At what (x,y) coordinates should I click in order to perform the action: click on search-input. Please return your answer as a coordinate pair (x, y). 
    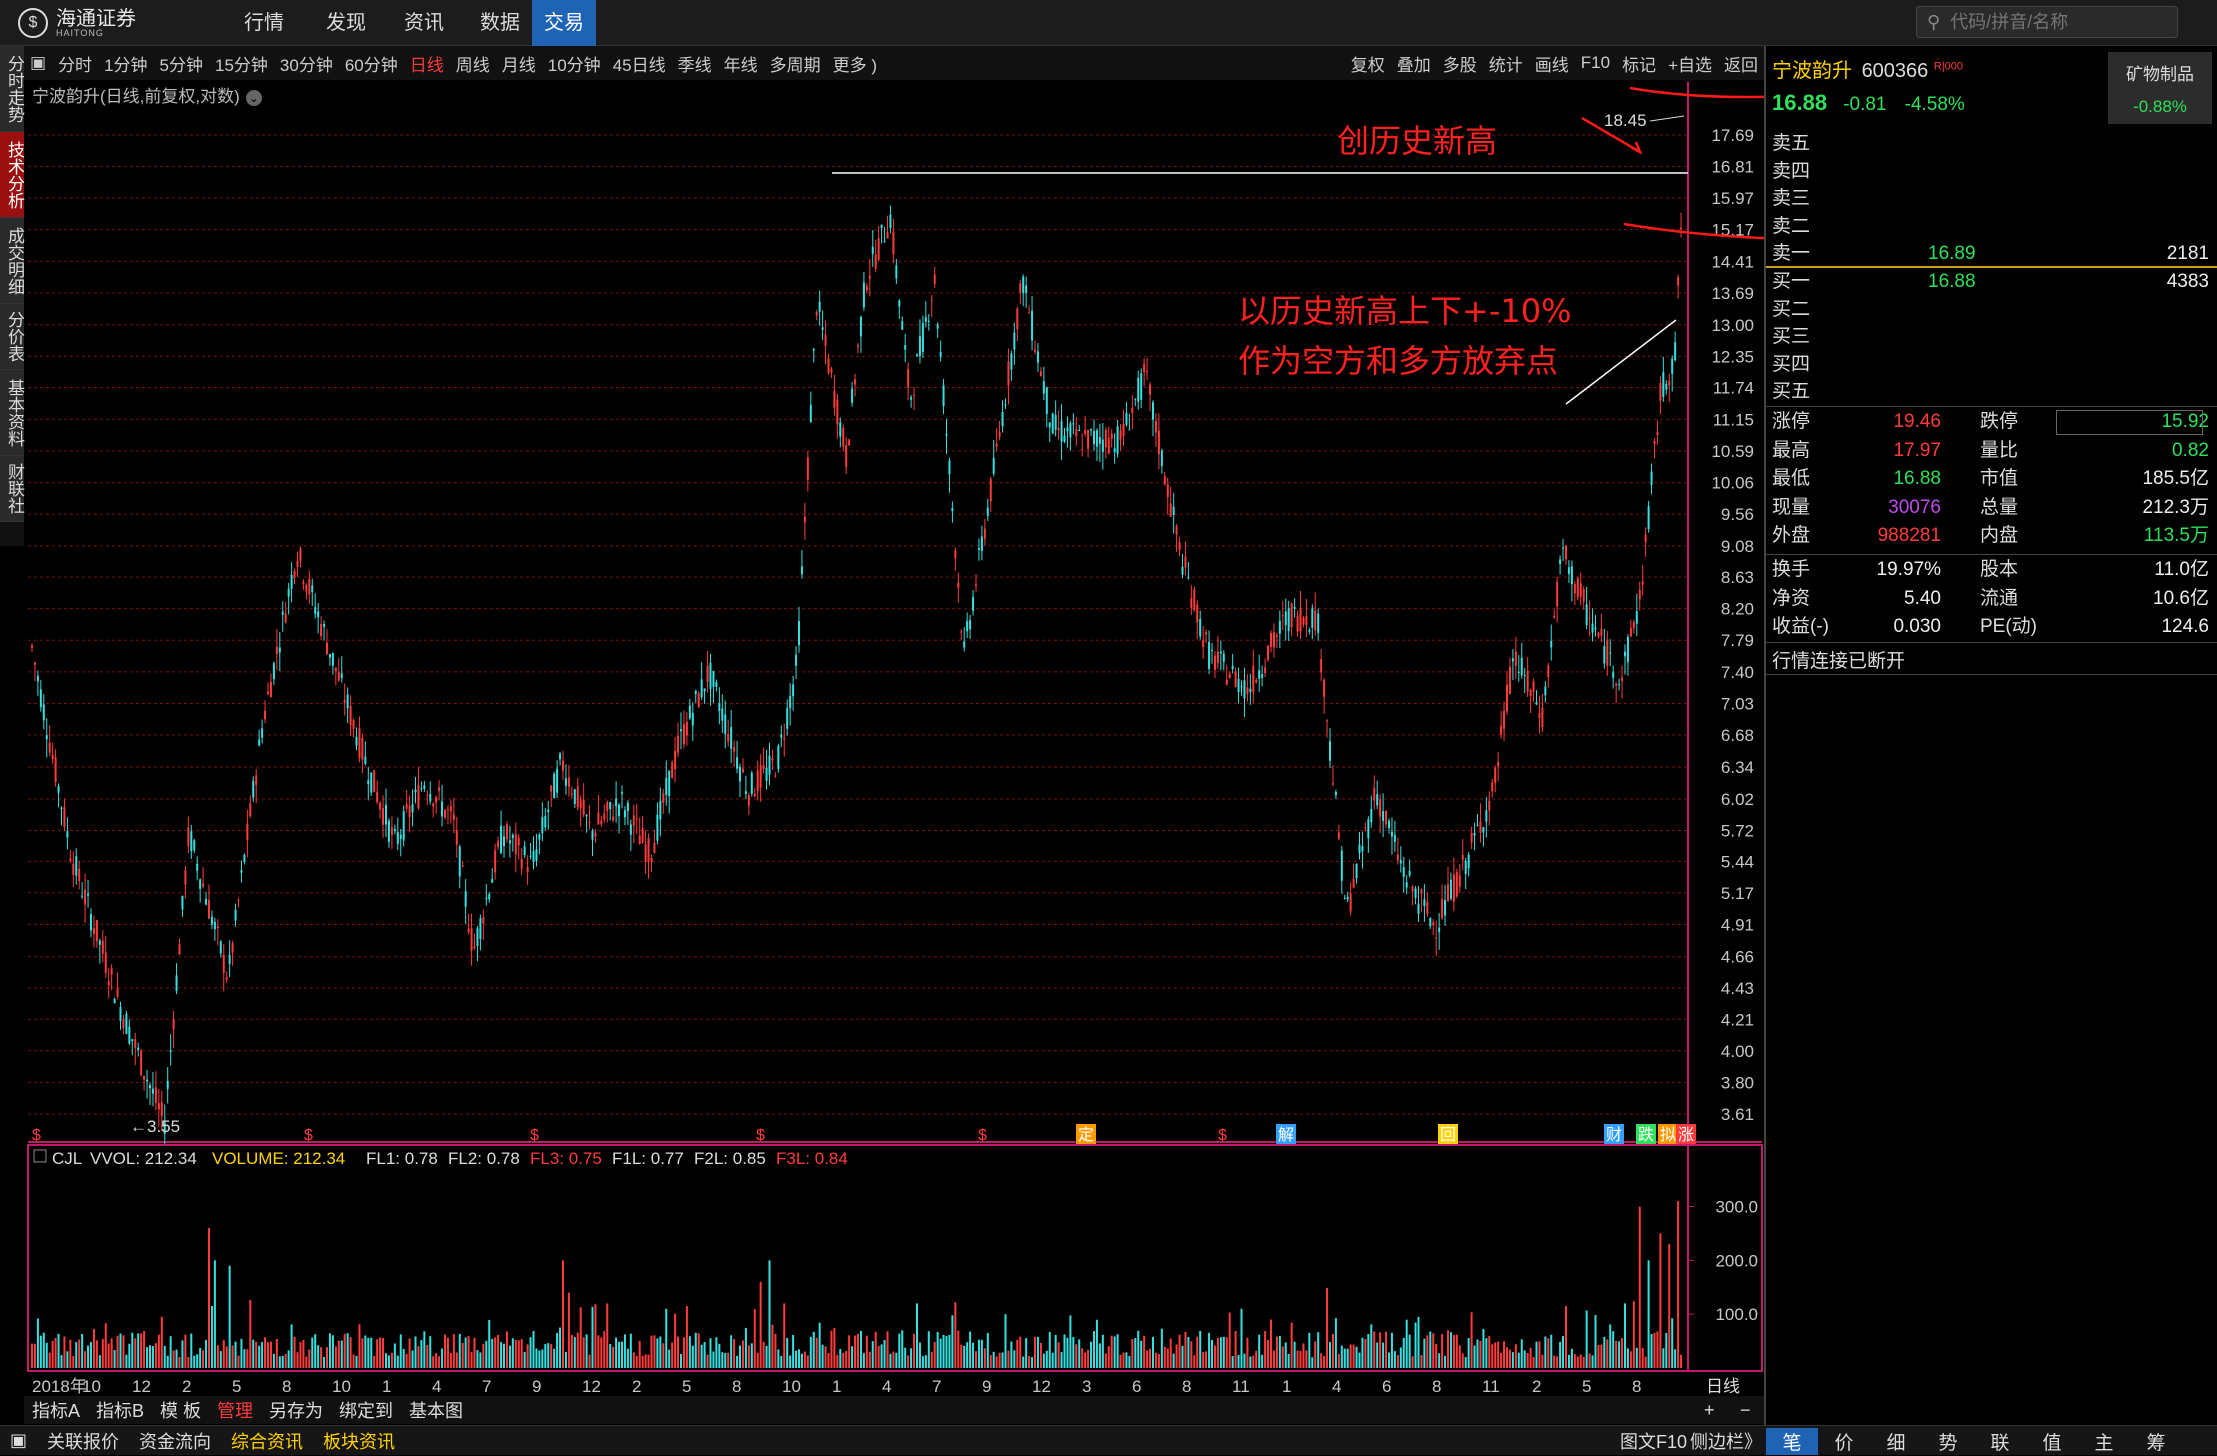
    Looking at the image, I should click on (2048, 22).